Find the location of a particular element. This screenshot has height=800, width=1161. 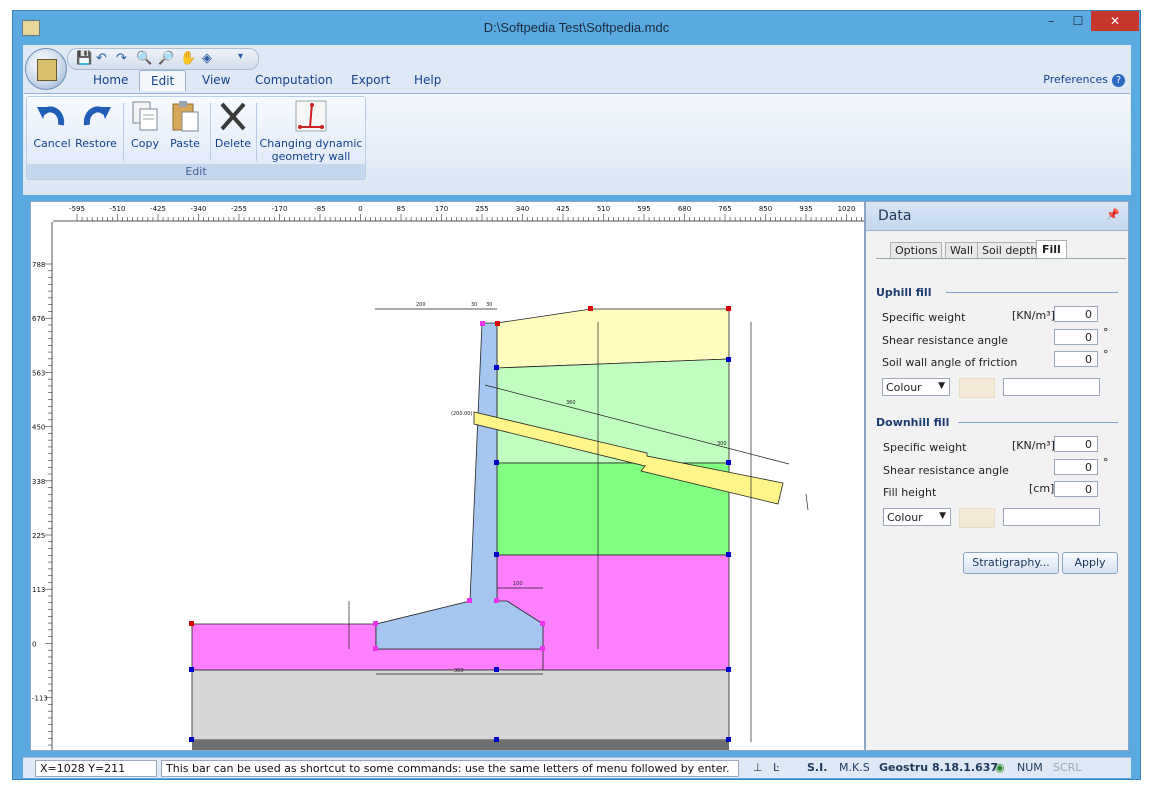

preferences-link: Preferences? is located at coordinates (1084, 80).